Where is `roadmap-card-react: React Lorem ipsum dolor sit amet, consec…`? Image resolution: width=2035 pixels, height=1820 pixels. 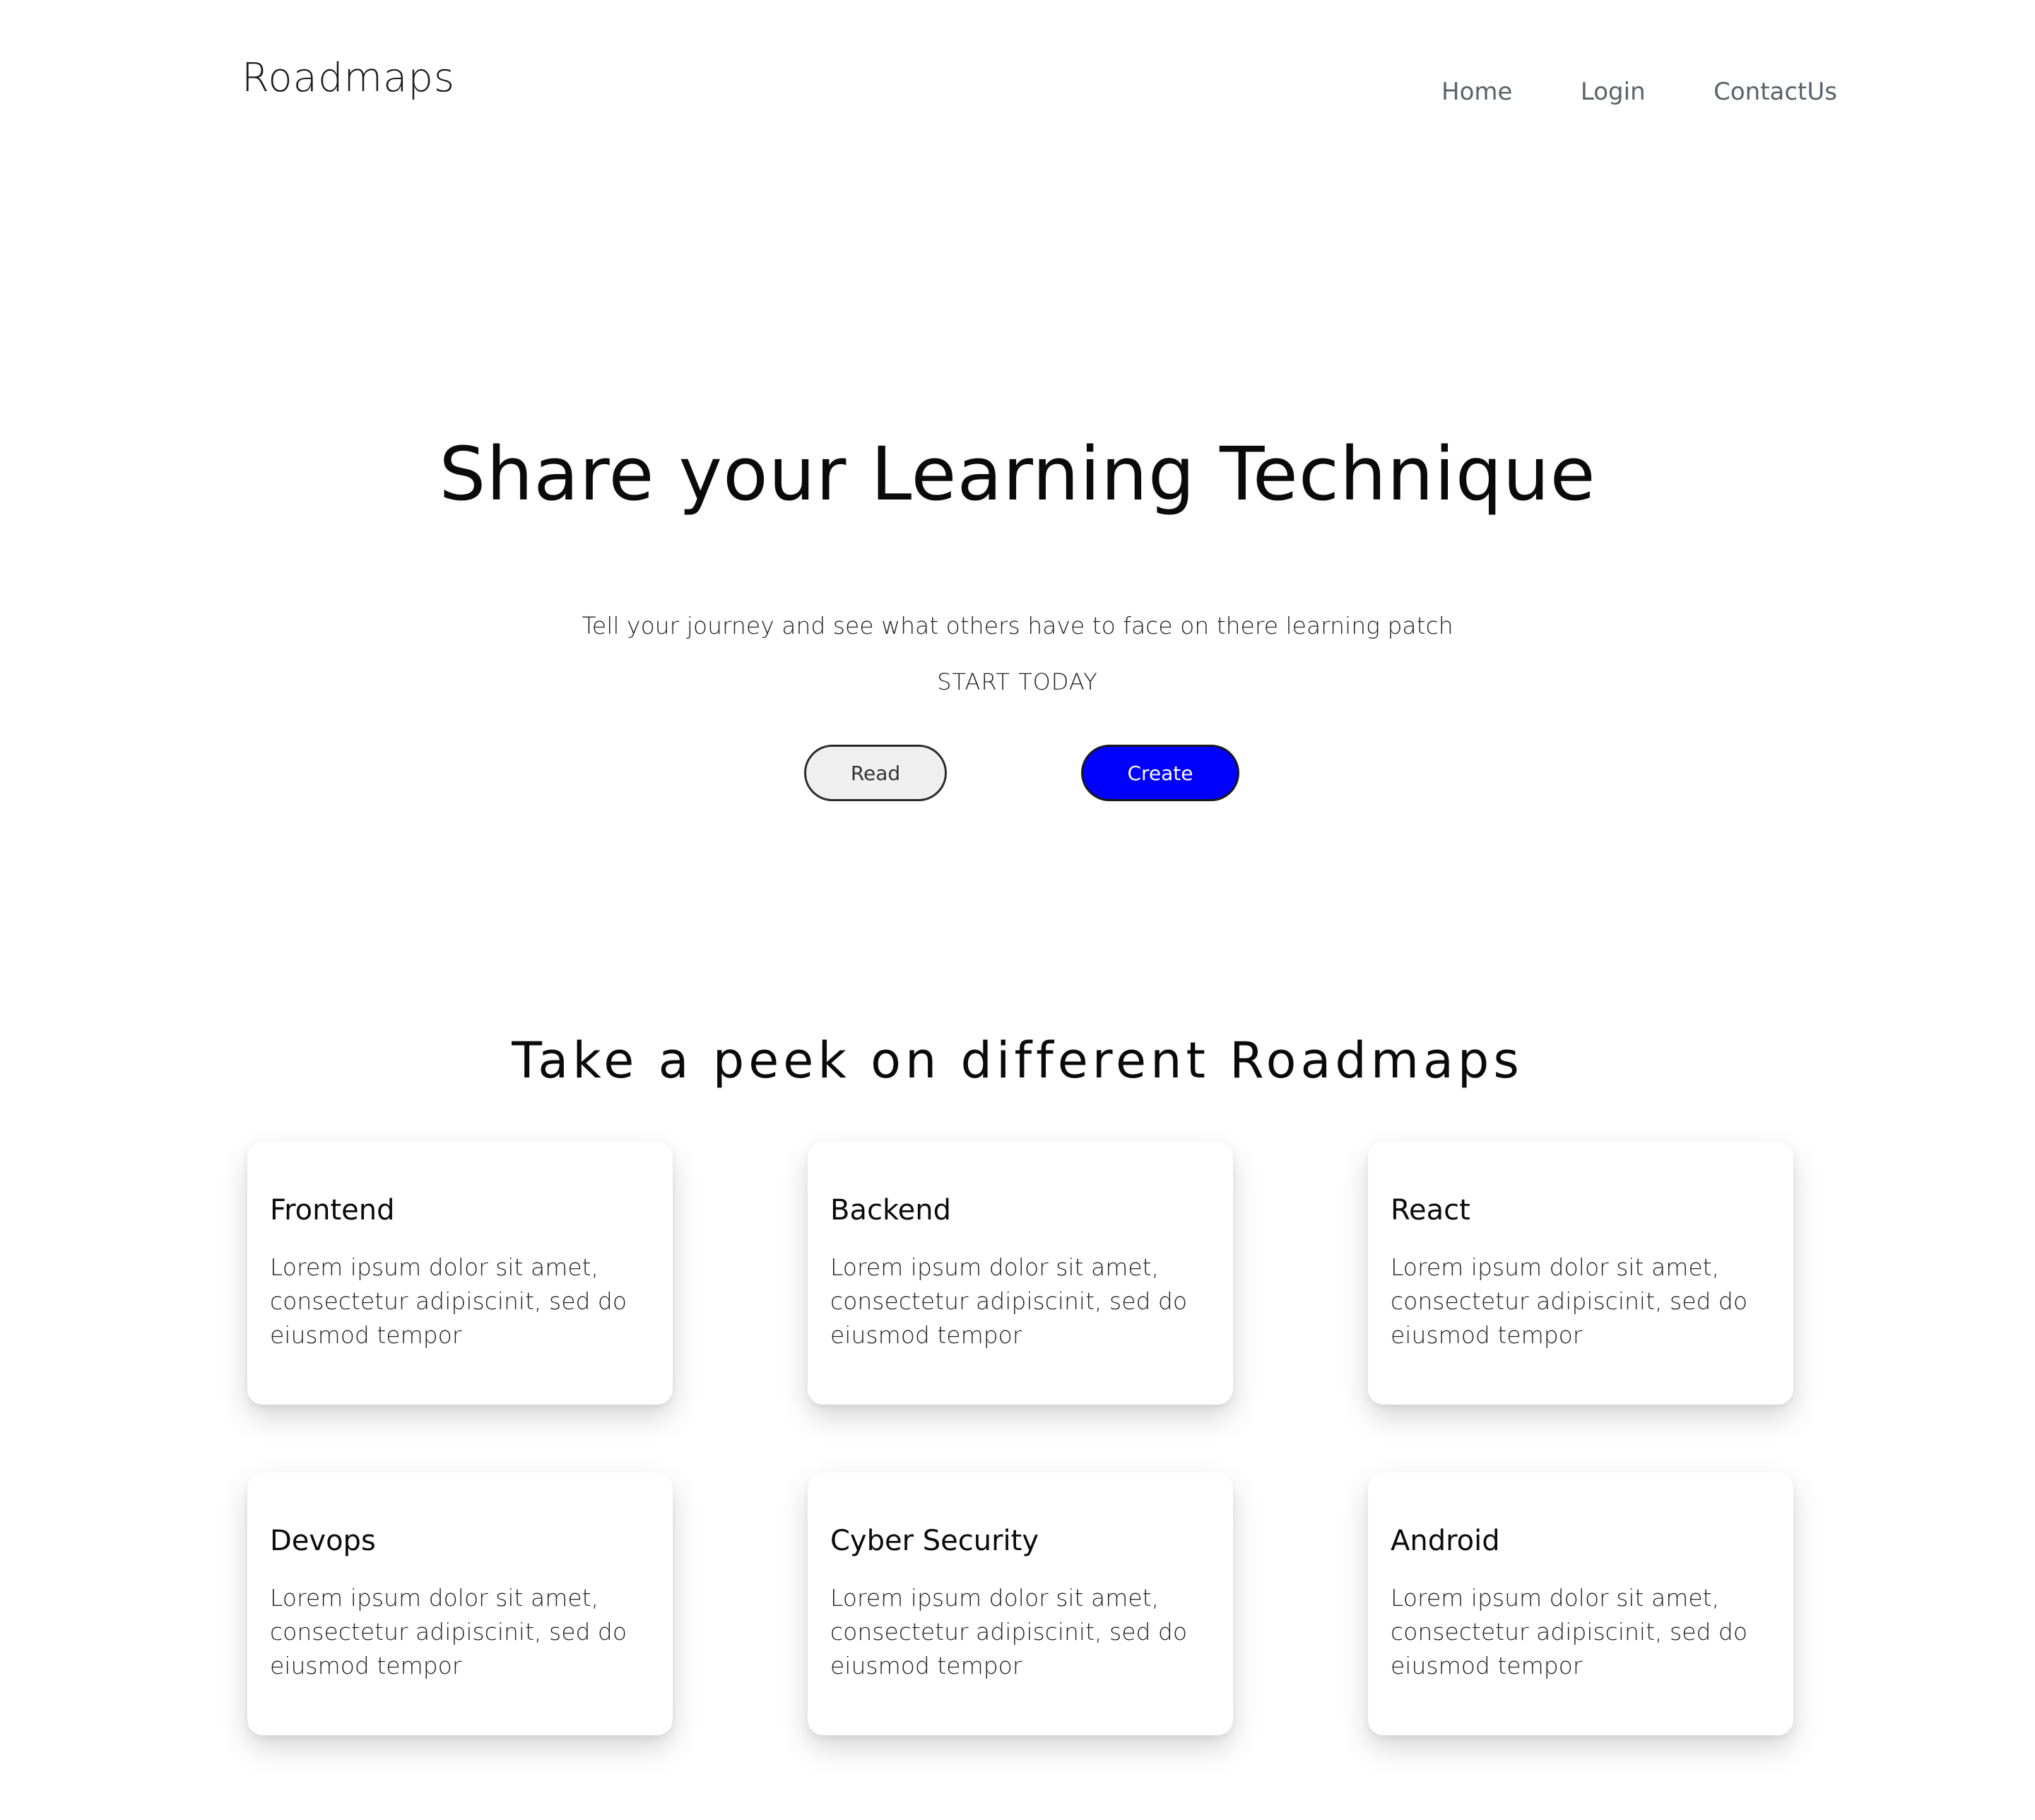
roadmap-card-react: React Lorem ipsum dolor sit amet, consec… is located at coordinates (1580, 1274).